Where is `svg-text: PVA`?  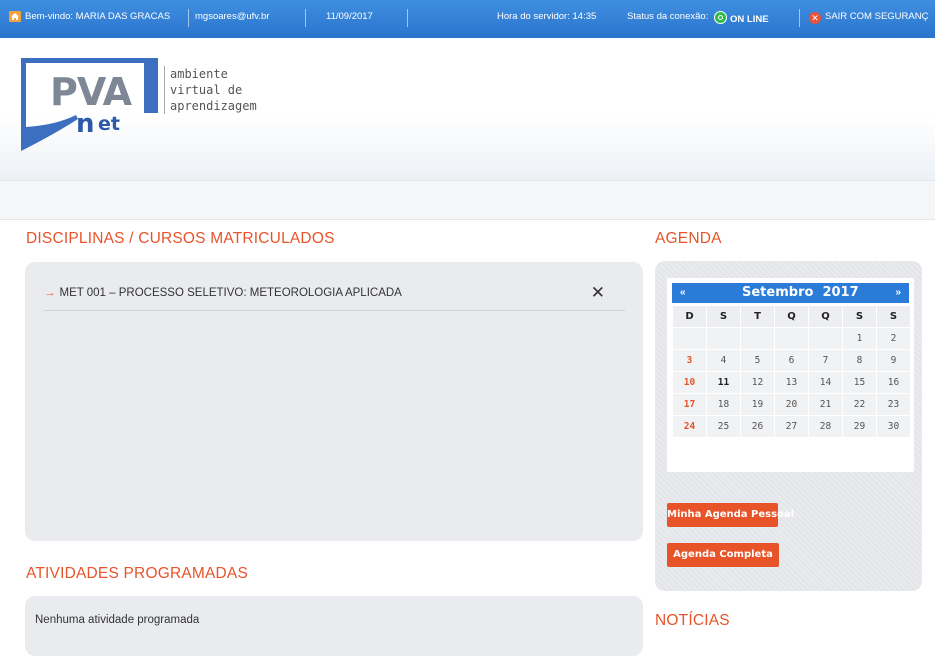
svg-text: PVA is located at coordinates (91, 92).